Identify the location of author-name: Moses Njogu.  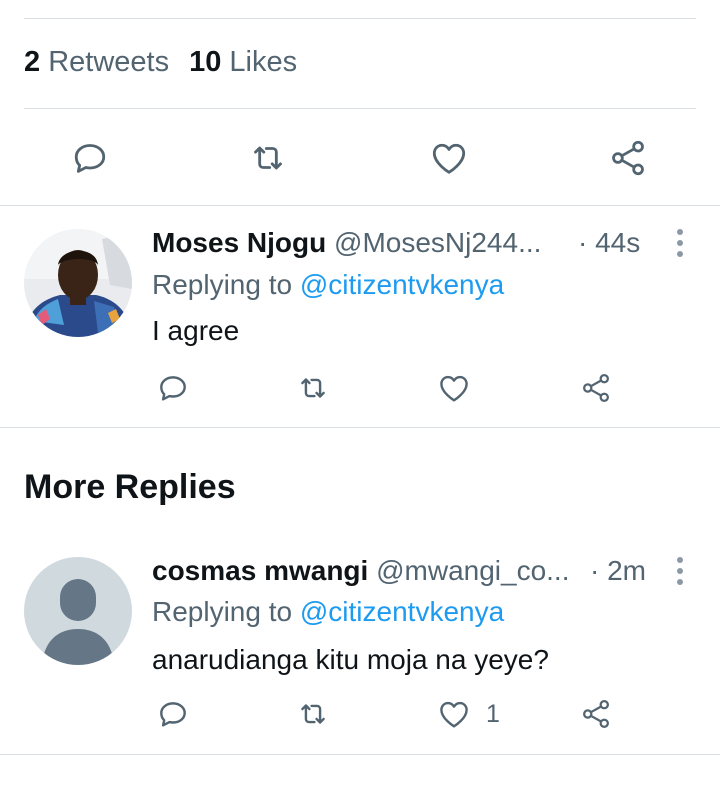
(239, 242).